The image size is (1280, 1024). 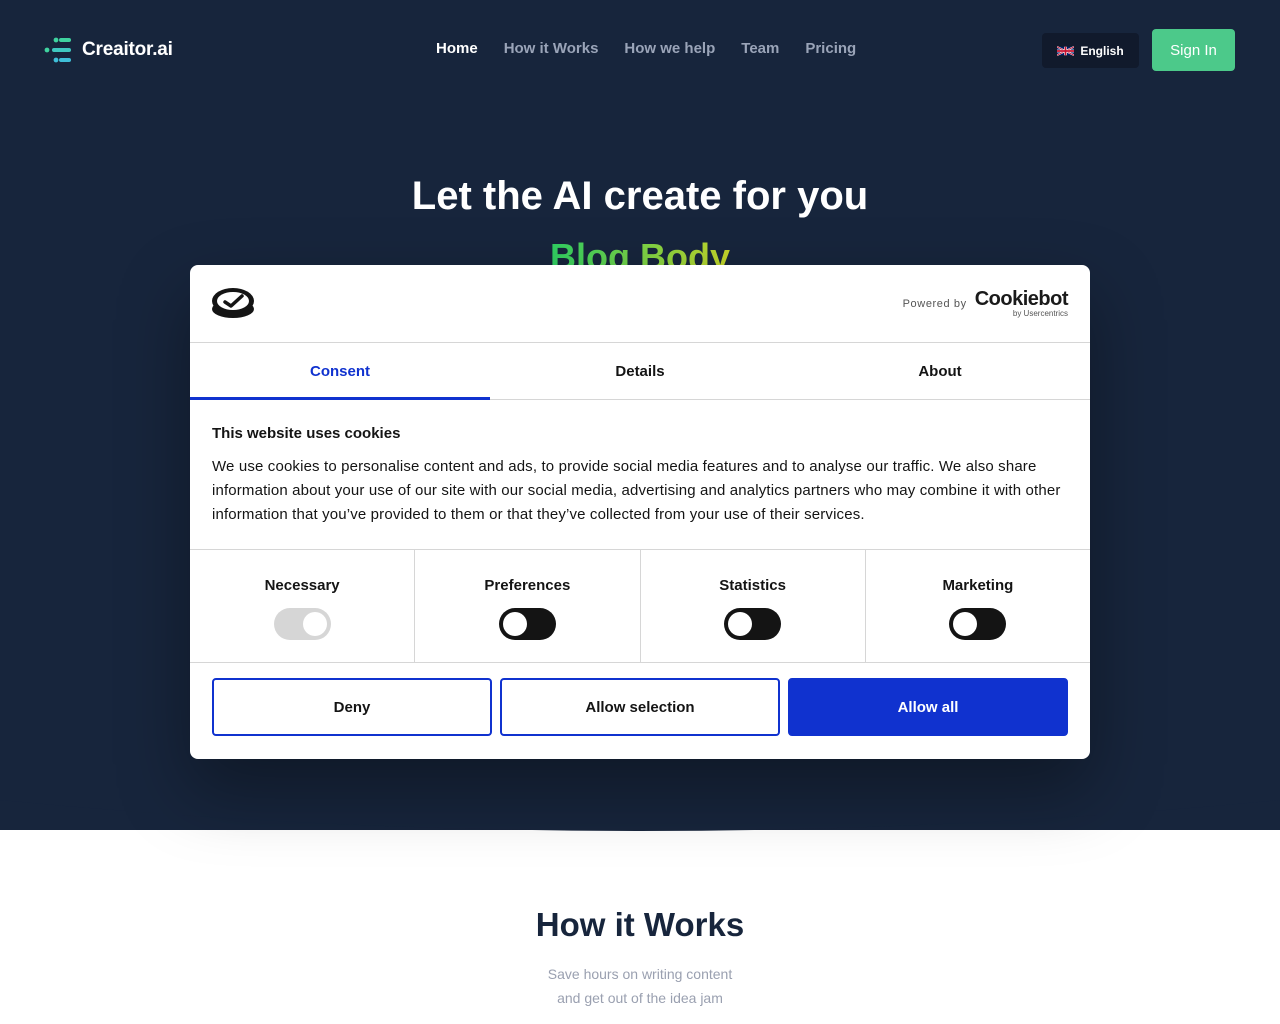 What do you see at coordinates (57, 50) in the screenshot?
I see `creaitor-logo-icon` at bounding box center [57, 50].